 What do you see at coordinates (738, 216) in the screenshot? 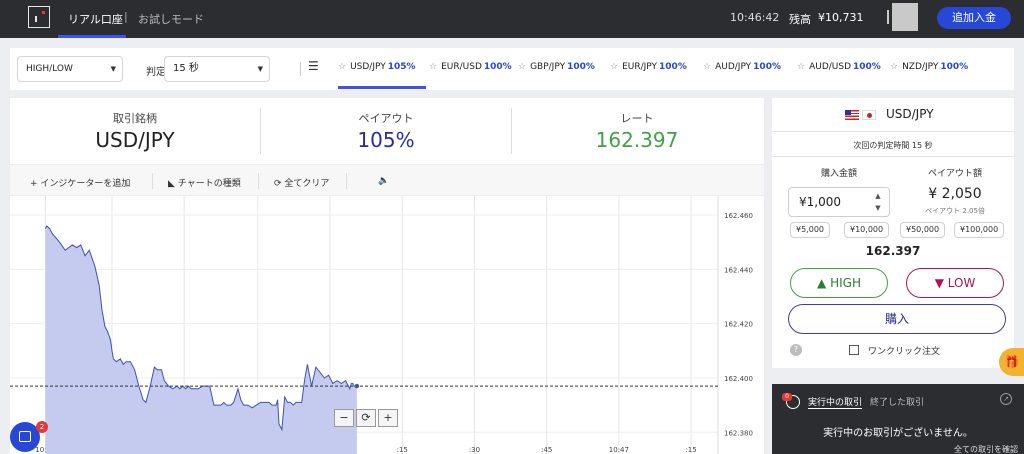
I see `y-tick-label: 162.460` at bounding box center [738, 216].